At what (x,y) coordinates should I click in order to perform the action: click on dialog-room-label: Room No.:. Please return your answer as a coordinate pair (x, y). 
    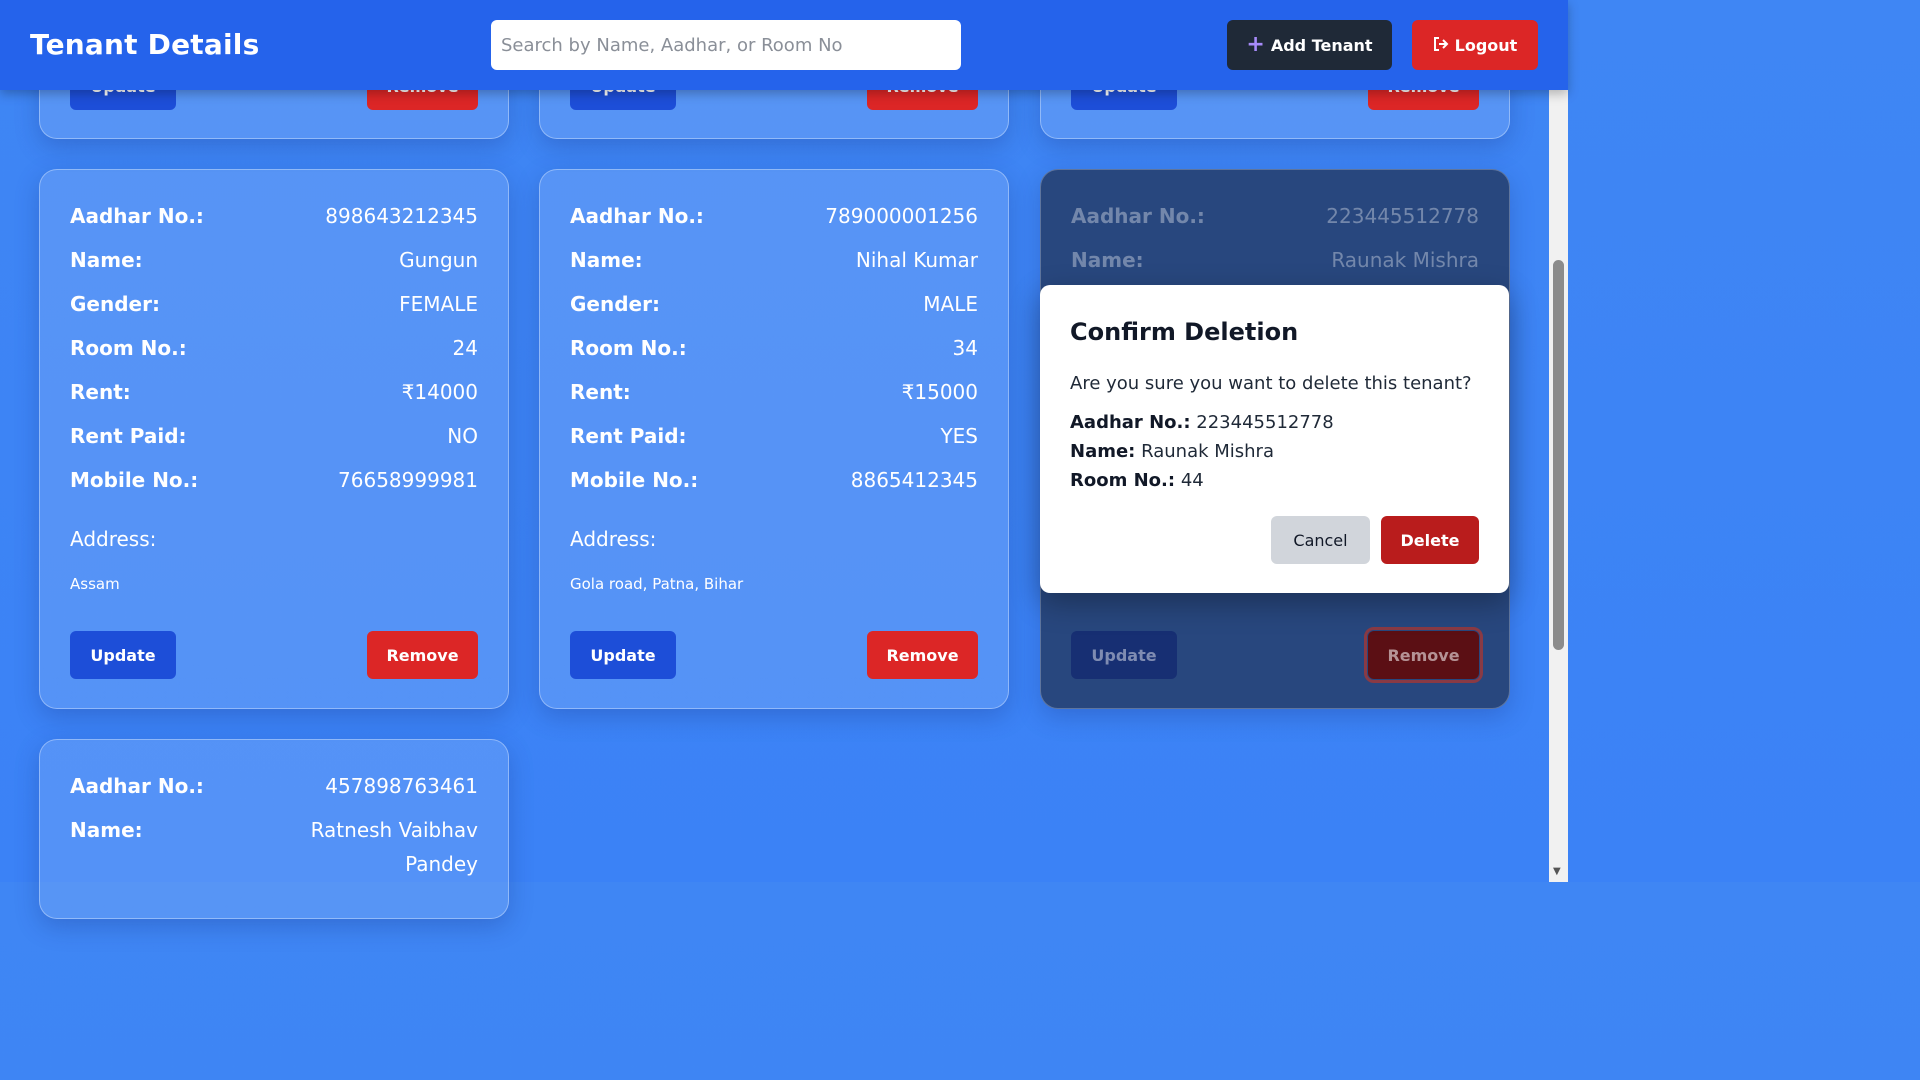
    Looking at the image, I should click on (1123, 480).